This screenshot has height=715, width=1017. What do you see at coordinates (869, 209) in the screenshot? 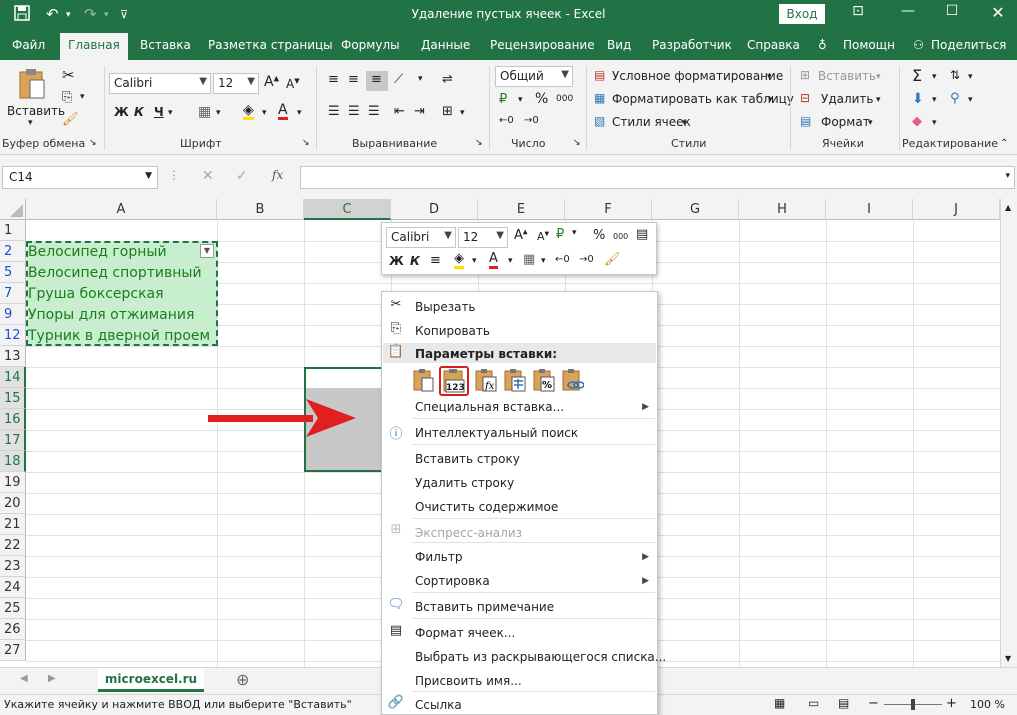
I see `column-header-i: I` at bounding box center [869, 209].